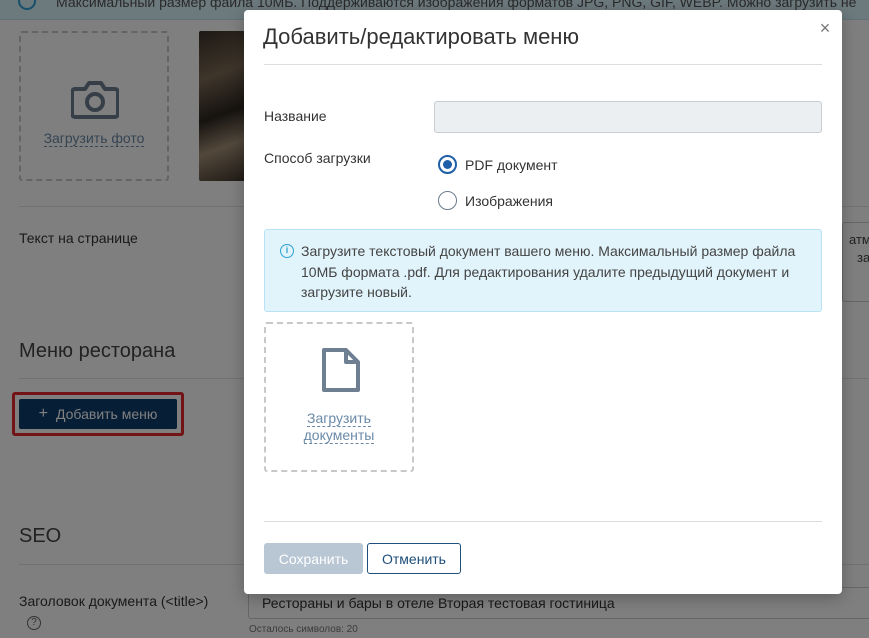  I want to click on document-icon, so click(341, 370).